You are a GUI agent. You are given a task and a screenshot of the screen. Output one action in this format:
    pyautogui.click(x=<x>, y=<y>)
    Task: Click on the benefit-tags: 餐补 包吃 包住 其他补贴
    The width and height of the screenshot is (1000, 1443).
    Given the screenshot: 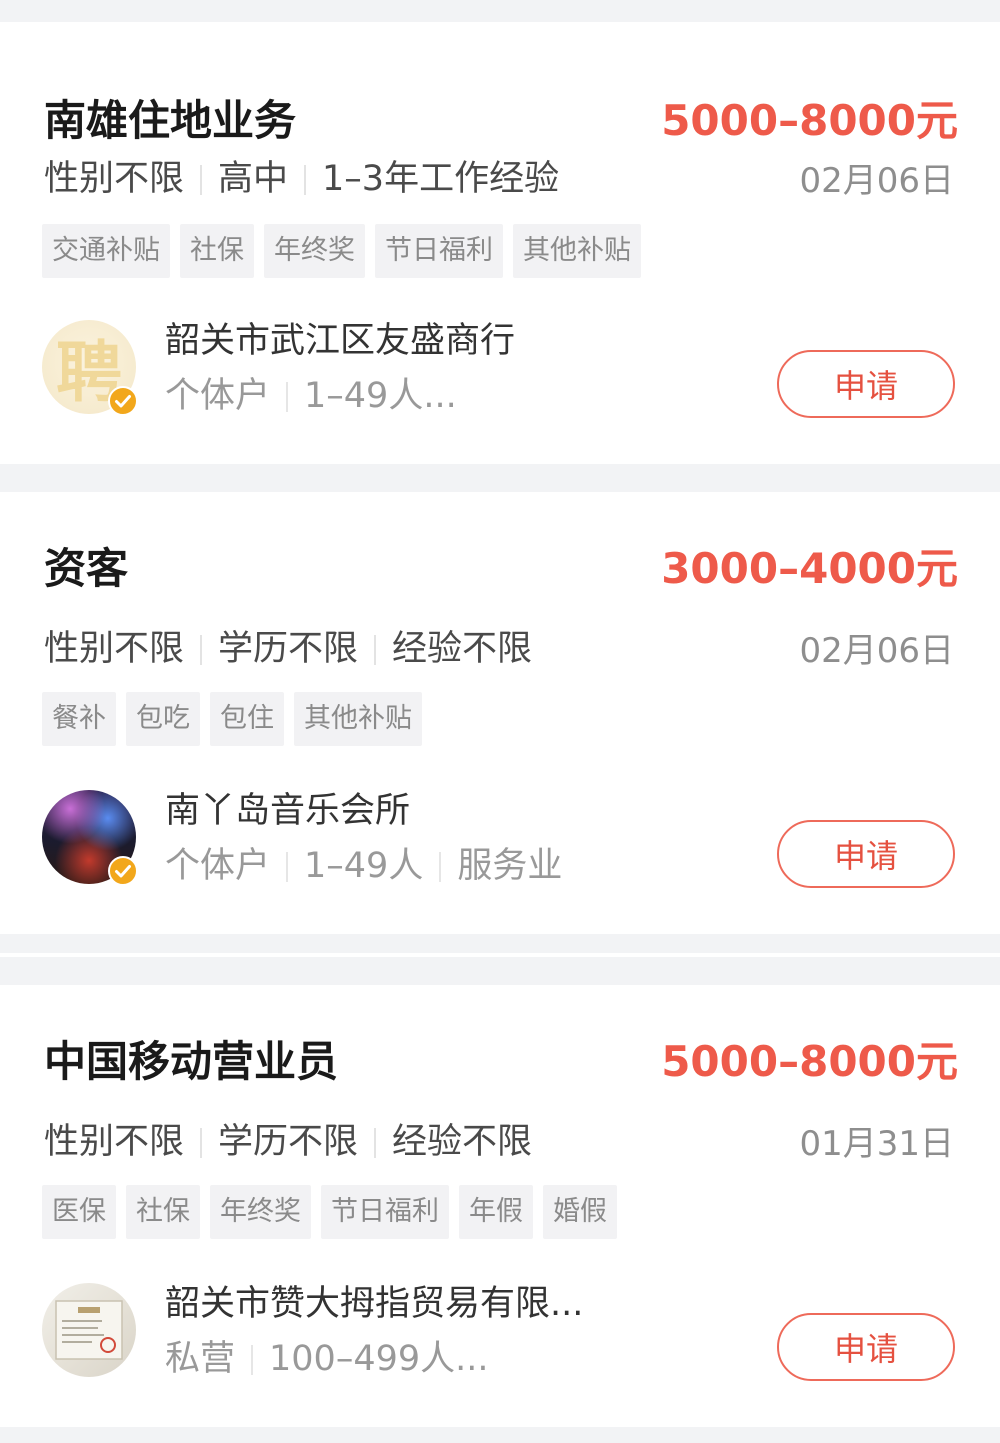 What is the action you would take?
    pyautogui.click(x=232, y=719)
    